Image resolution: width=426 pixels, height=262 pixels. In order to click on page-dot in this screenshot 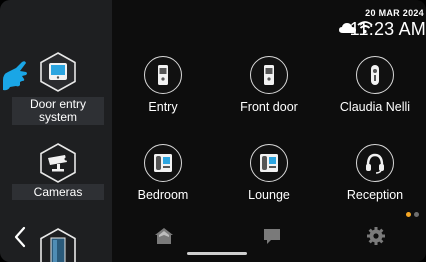, I will do `click(416, 214)`.